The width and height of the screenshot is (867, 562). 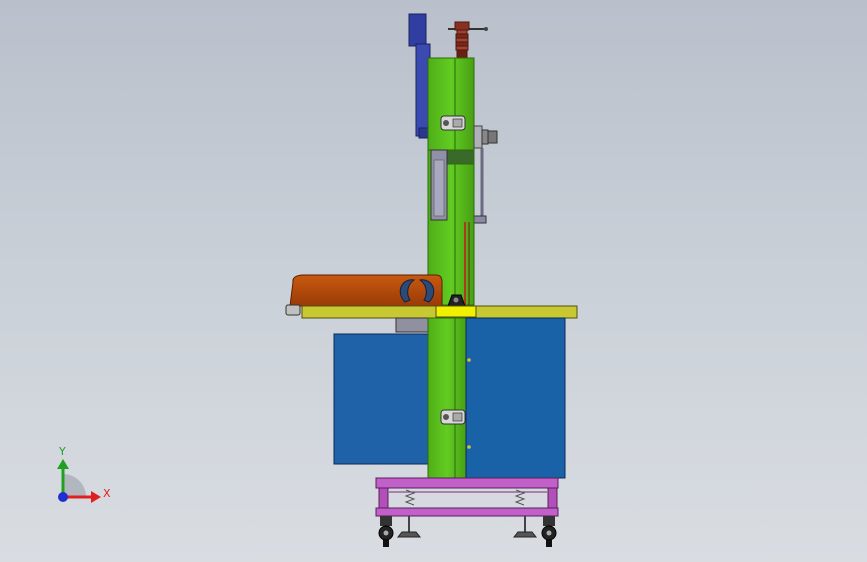 I want to click on left-cabinet, so click(x=381, y=399).